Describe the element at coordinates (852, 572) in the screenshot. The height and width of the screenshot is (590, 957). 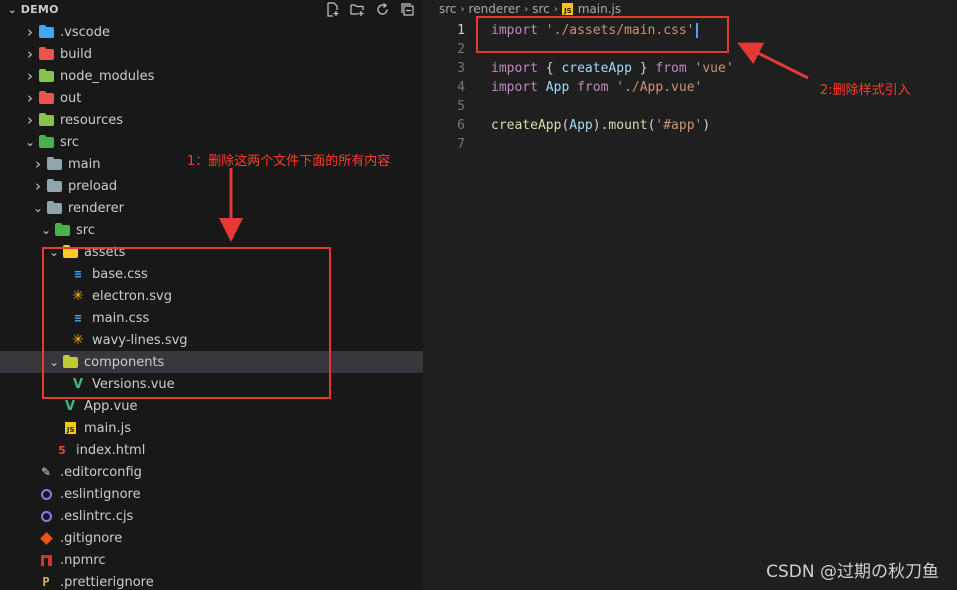
I see `watermark: CSDN @过期の秋刀鱼` at that location.